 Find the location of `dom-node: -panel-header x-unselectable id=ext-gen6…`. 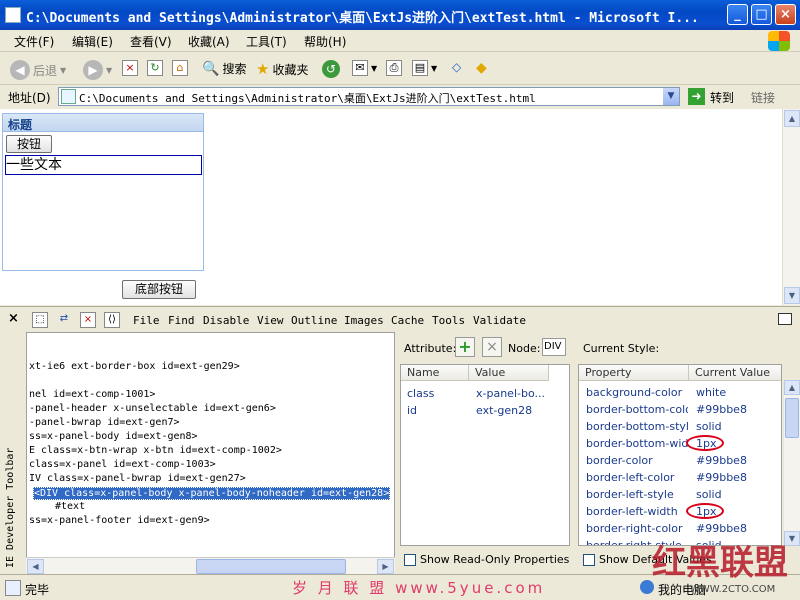

dom-node: -panel-header x-unselectable id=ext-gen6… is located at coordinates (152, 408).